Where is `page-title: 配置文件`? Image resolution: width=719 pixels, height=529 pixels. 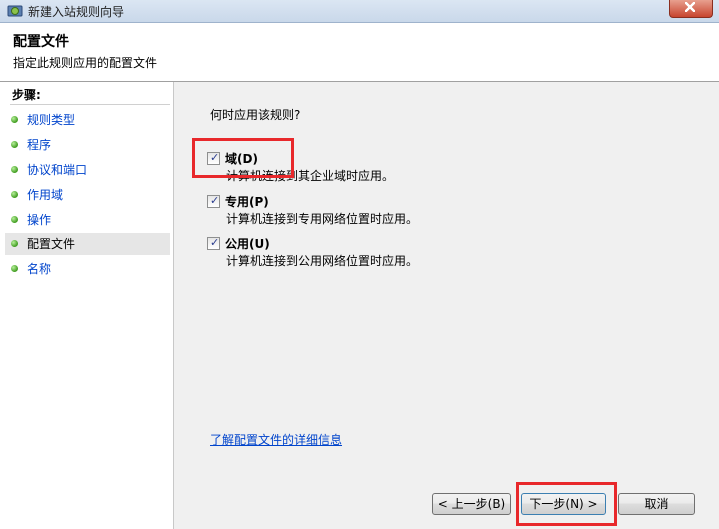 page-title: 配置文件 is located at coordinates (41, 42).